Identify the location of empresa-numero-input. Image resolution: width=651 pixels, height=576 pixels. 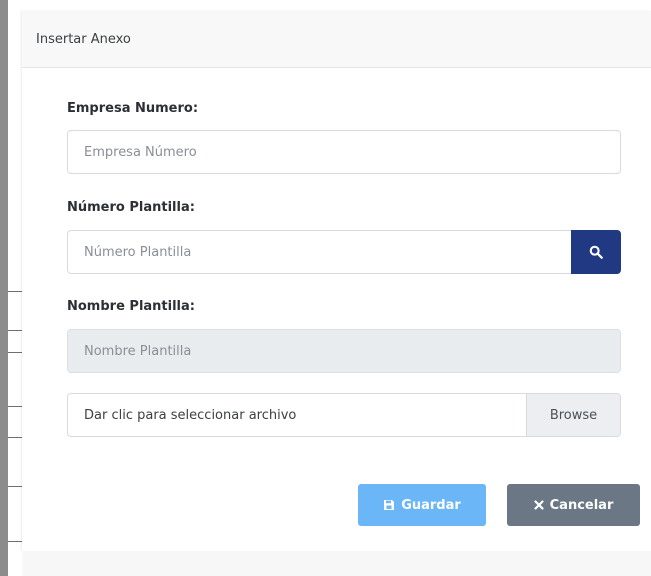
(344, 152).